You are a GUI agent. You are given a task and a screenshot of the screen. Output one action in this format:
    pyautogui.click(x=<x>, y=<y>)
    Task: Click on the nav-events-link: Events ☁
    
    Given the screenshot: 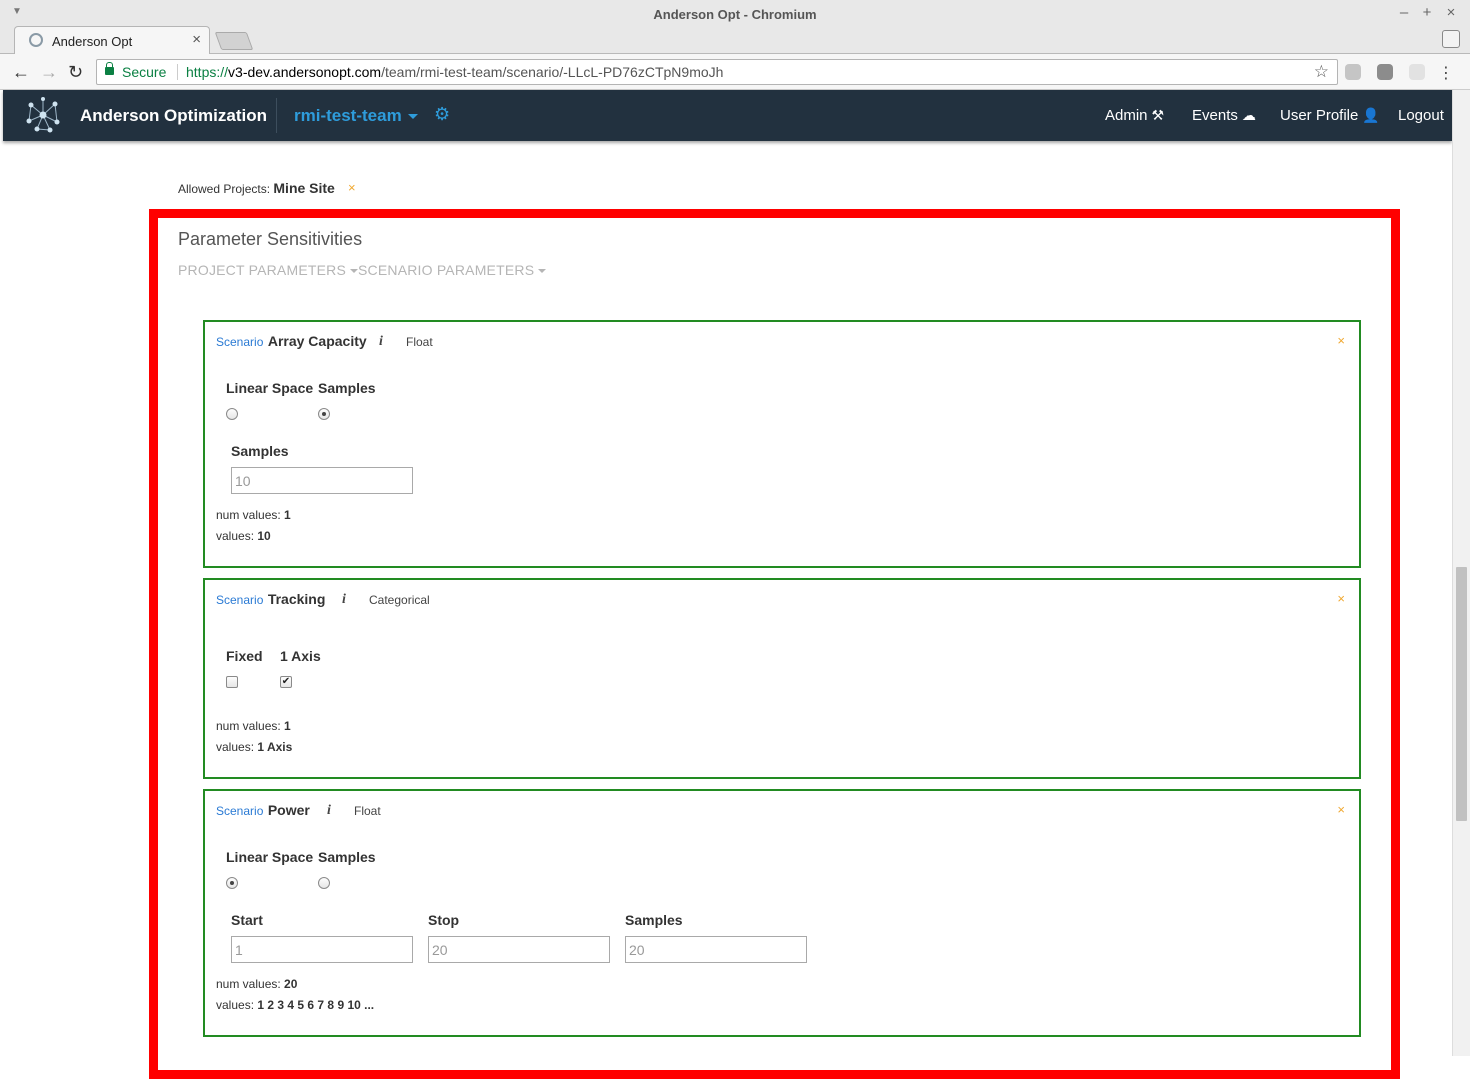 What is the action you would take?
    pyautogui.click(x=1224, y=115)
    